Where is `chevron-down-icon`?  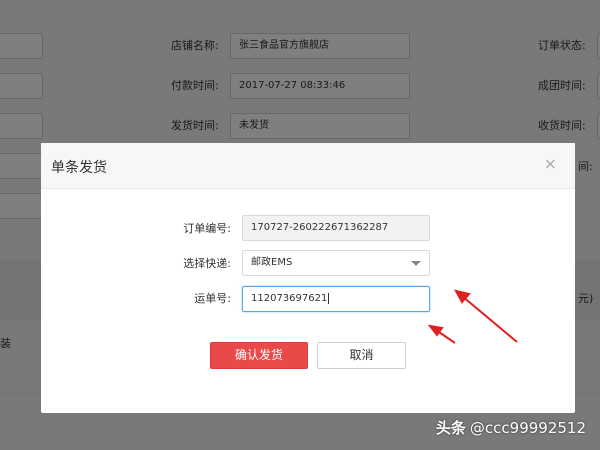 chevron-down-icon is located at coordinates (416, 263).